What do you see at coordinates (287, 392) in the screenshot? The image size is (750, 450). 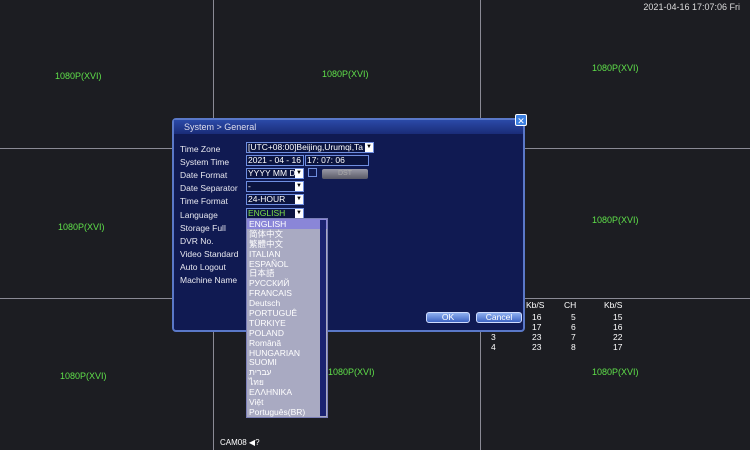 I see `language-option: ΕΛΛΗΝΙΚΑ` at bounding box center [287, 392].